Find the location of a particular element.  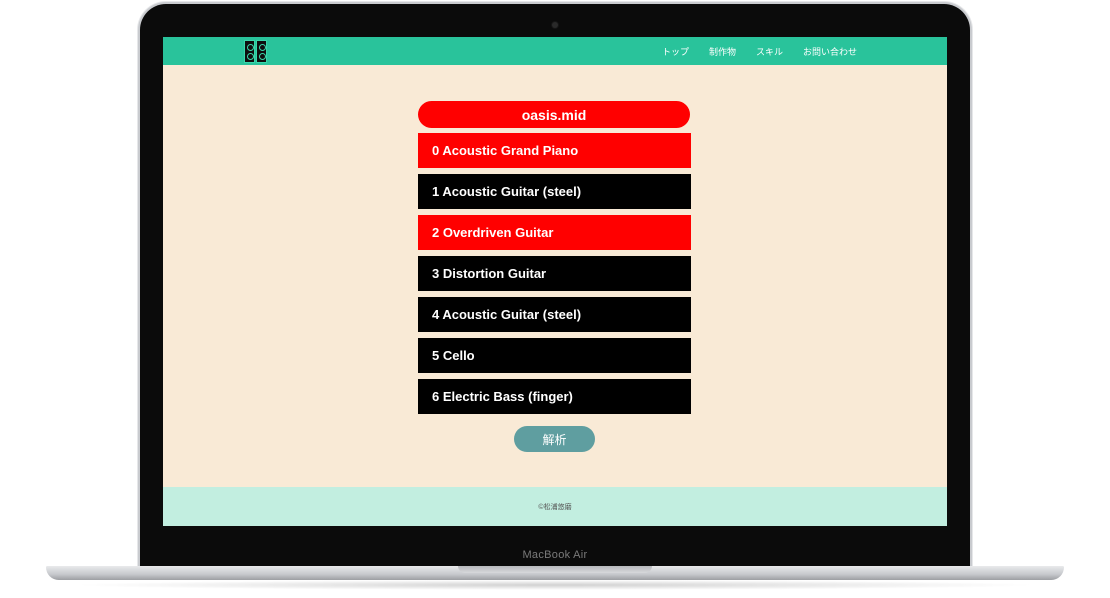

analyze-button: 解析 is located at coordinates (554, 439).